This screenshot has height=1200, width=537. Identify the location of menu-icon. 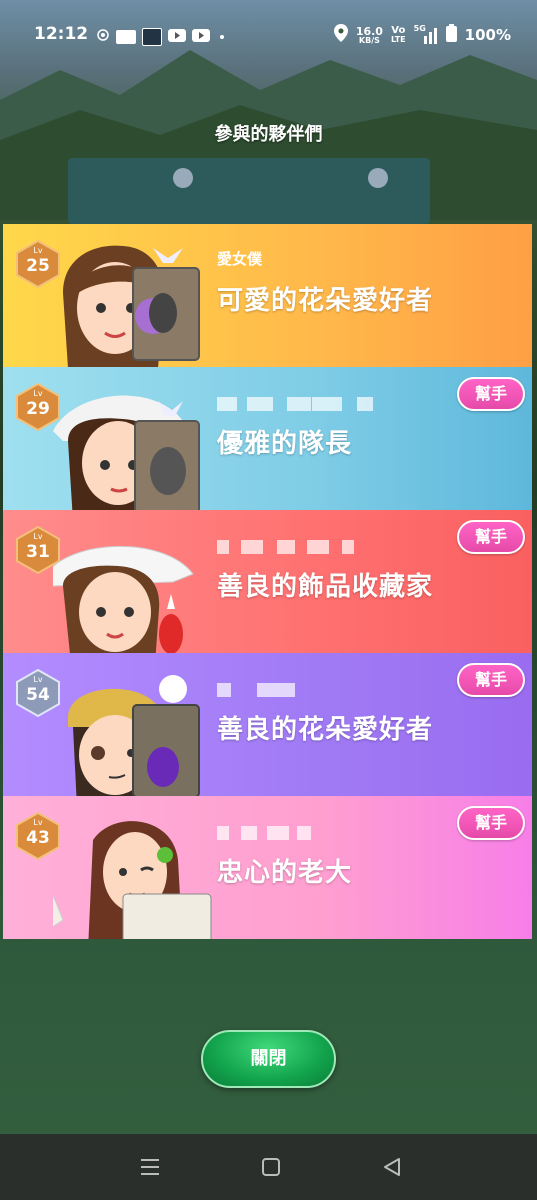
(150, 1169).